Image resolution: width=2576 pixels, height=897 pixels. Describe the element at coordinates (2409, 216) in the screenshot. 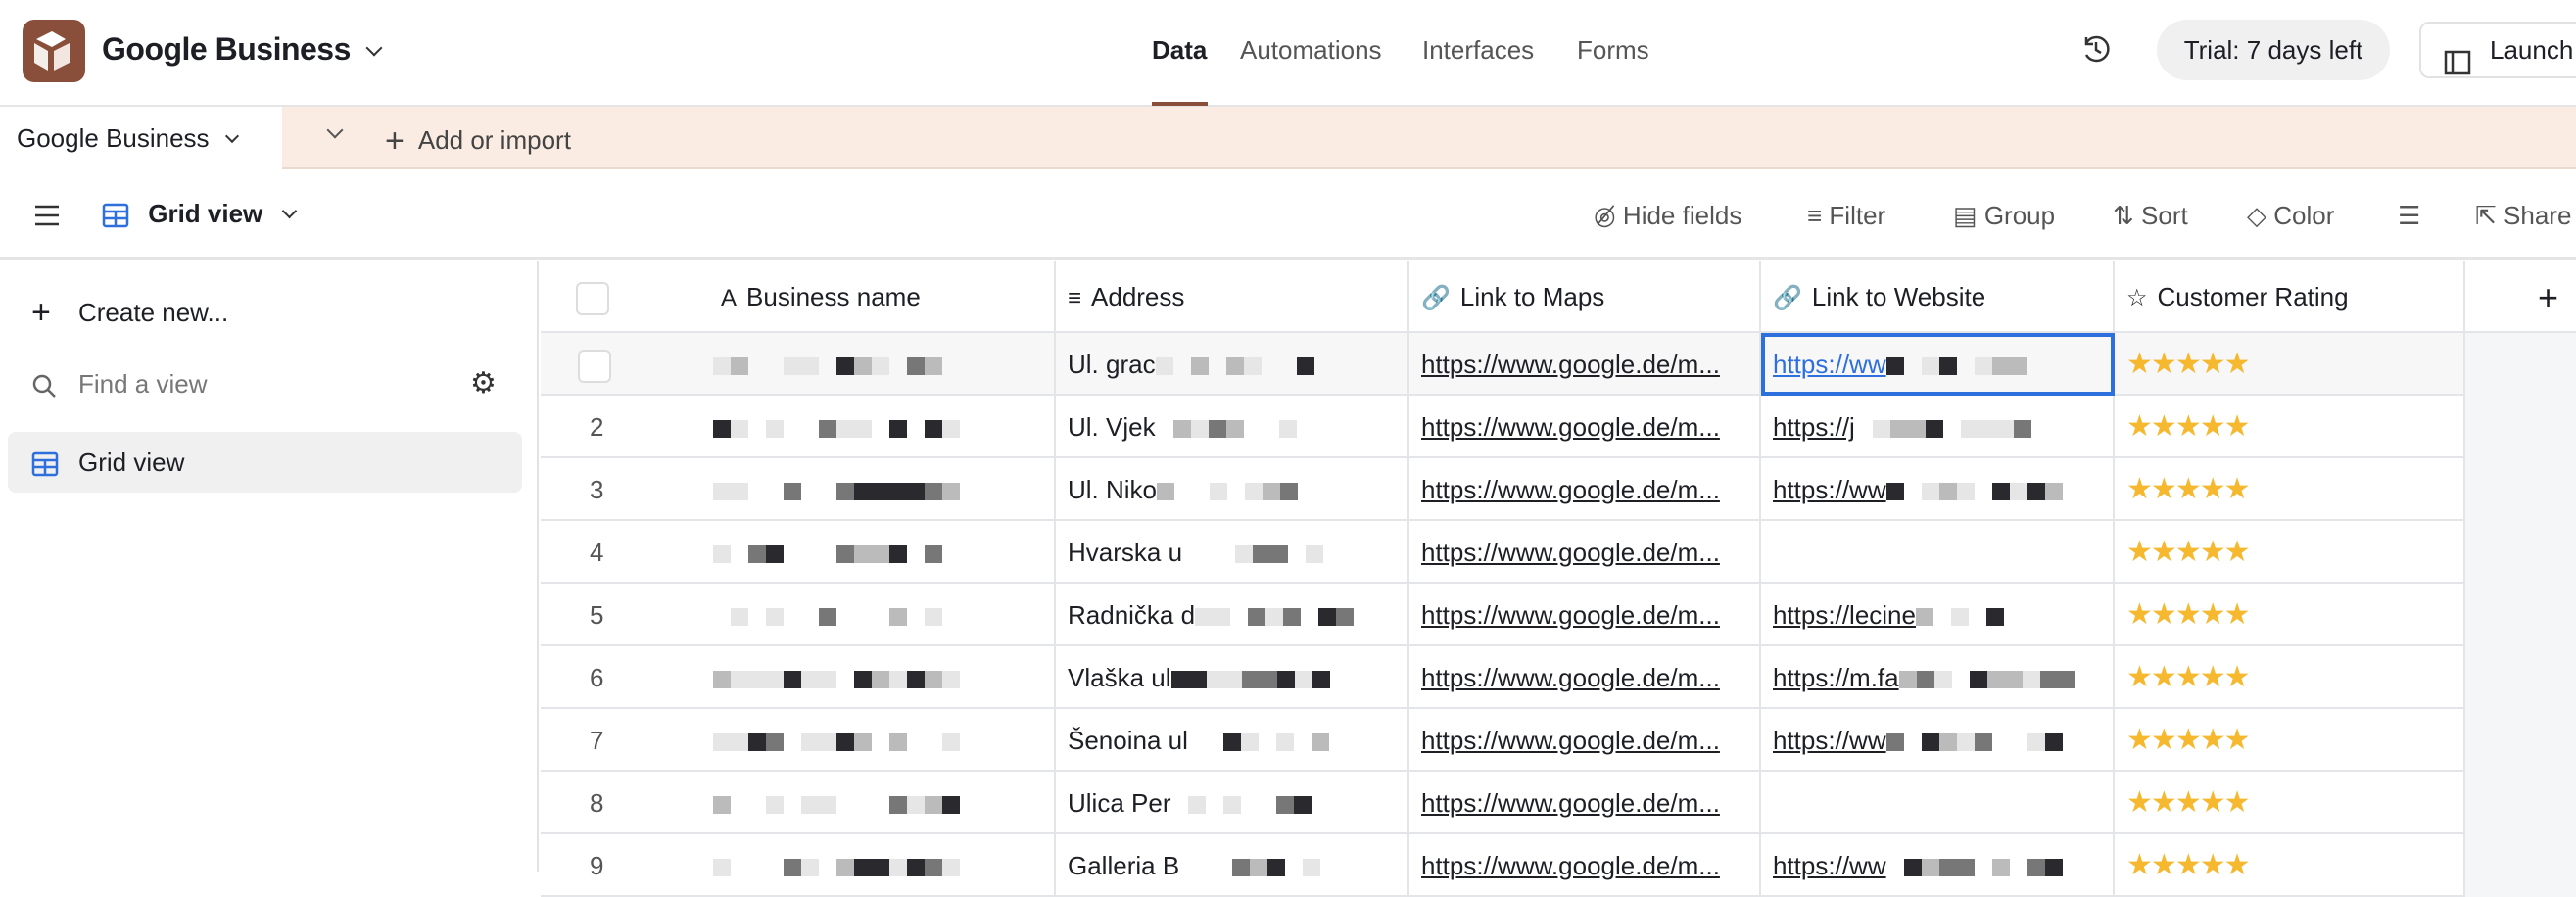

I see `row-height-icon: ☰` at that location.